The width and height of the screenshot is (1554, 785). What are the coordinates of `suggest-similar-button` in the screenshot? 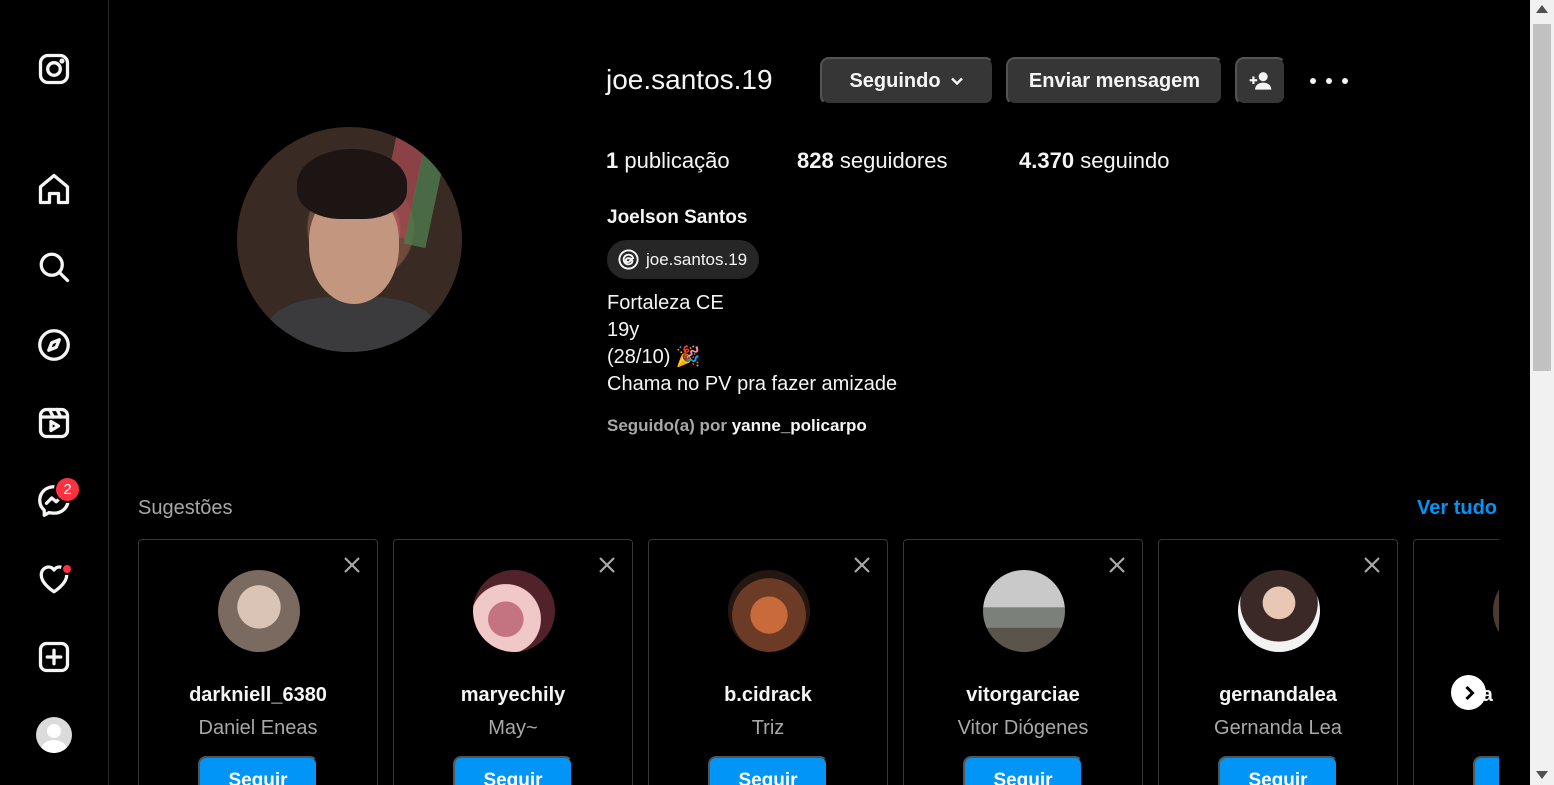 It's located at (1260, 81).